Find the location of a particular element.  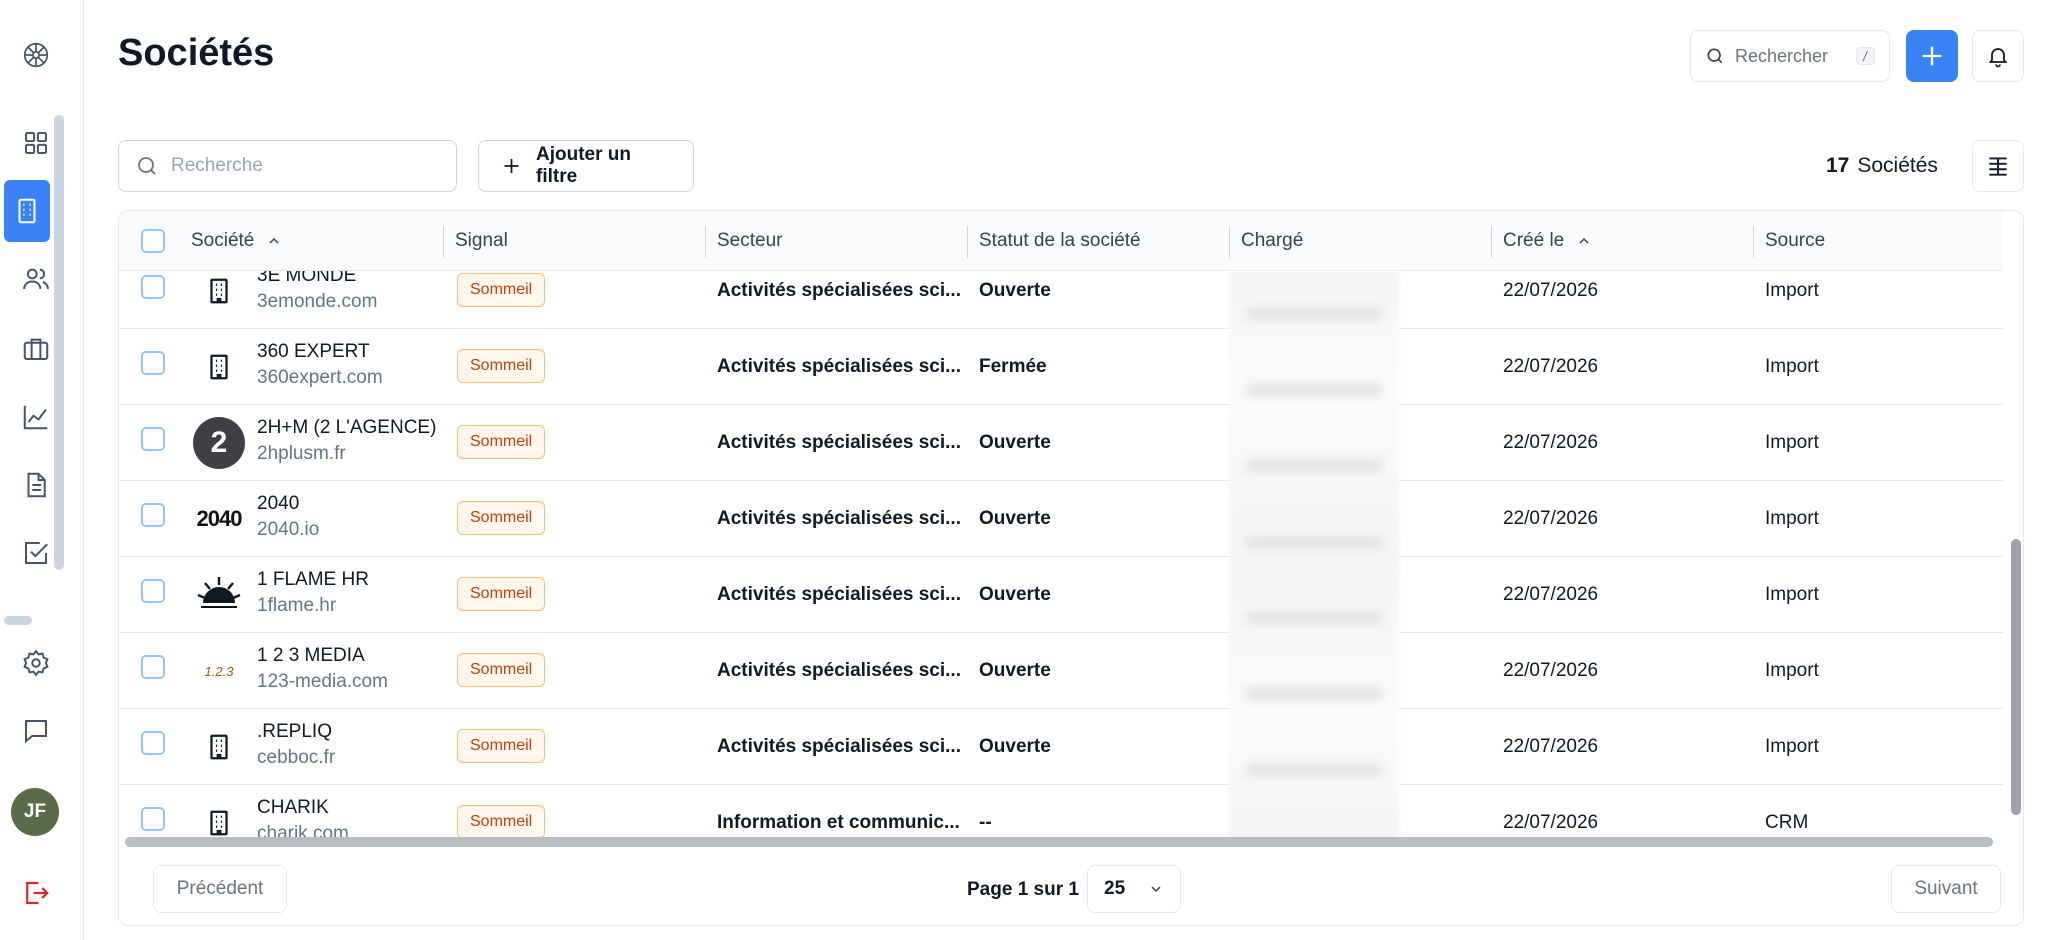

company-name: 2040 is located at coordinates (288, 504).